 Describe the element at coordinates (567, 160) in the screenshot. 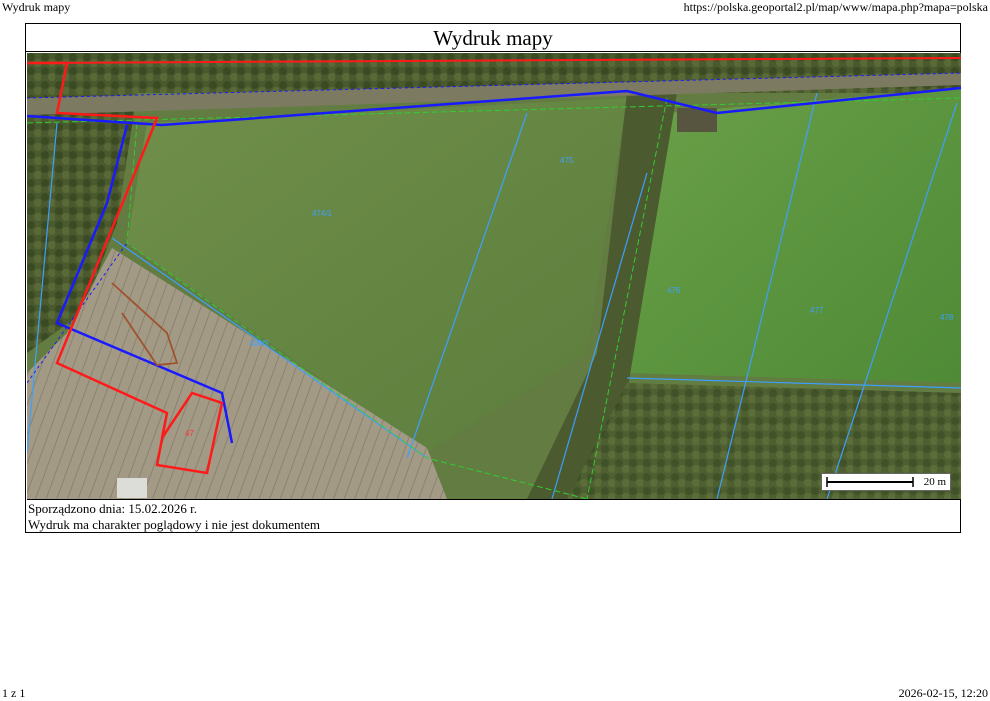

I see `parcel-label-475: 475` at that location.